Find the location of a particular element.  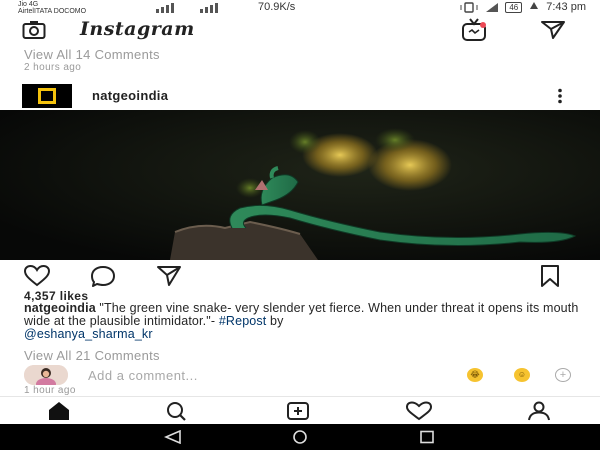

signal-bars-icon is located at coordinates (492, 7).